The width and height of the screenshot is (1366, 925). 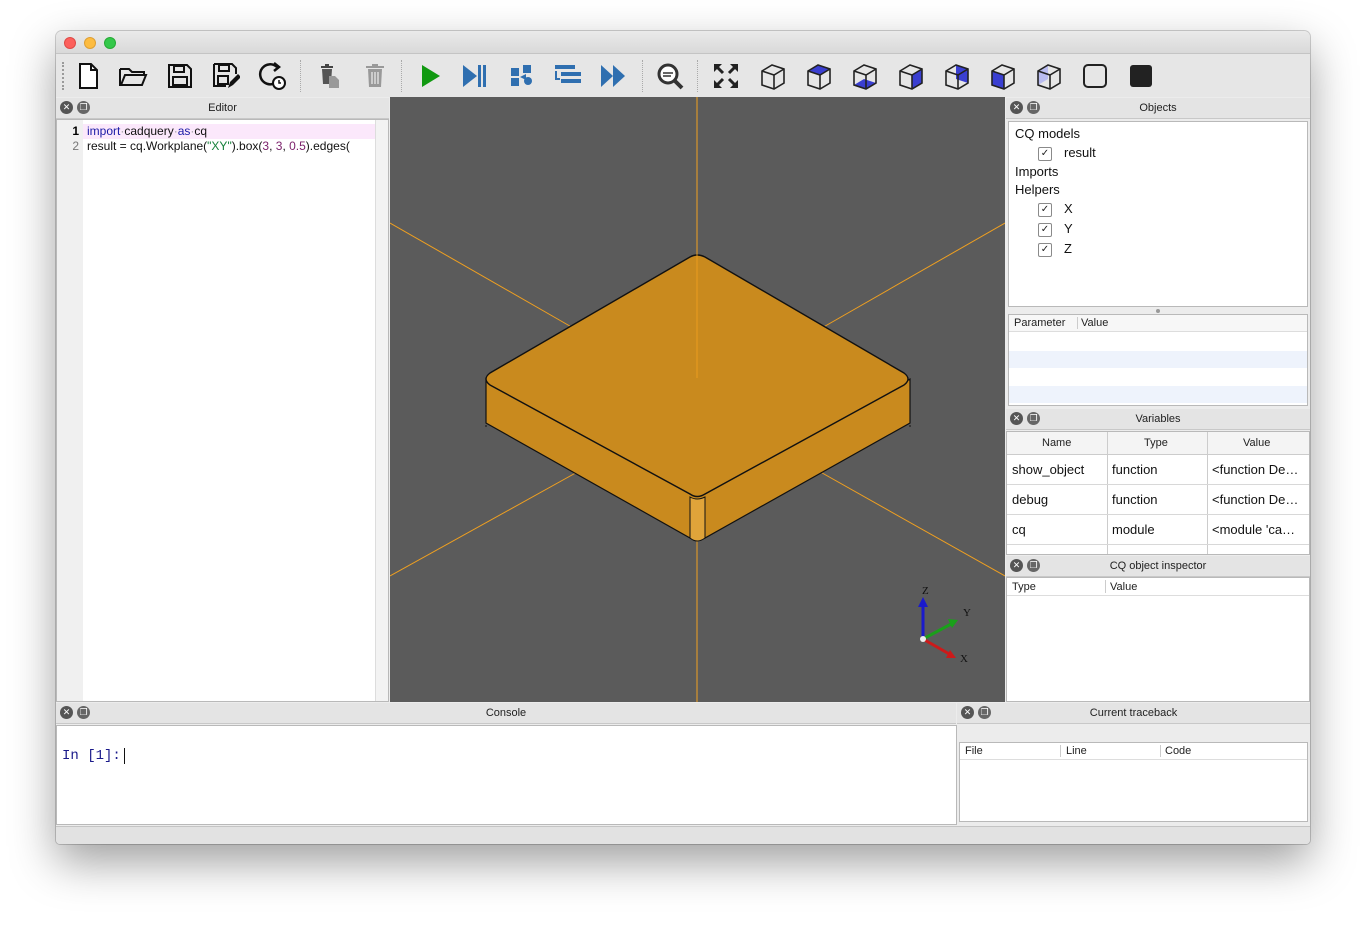 What do you see at coordinates (272, 76) in the screenshot?
I see `reload-icon` at bounding box center [272, 76].